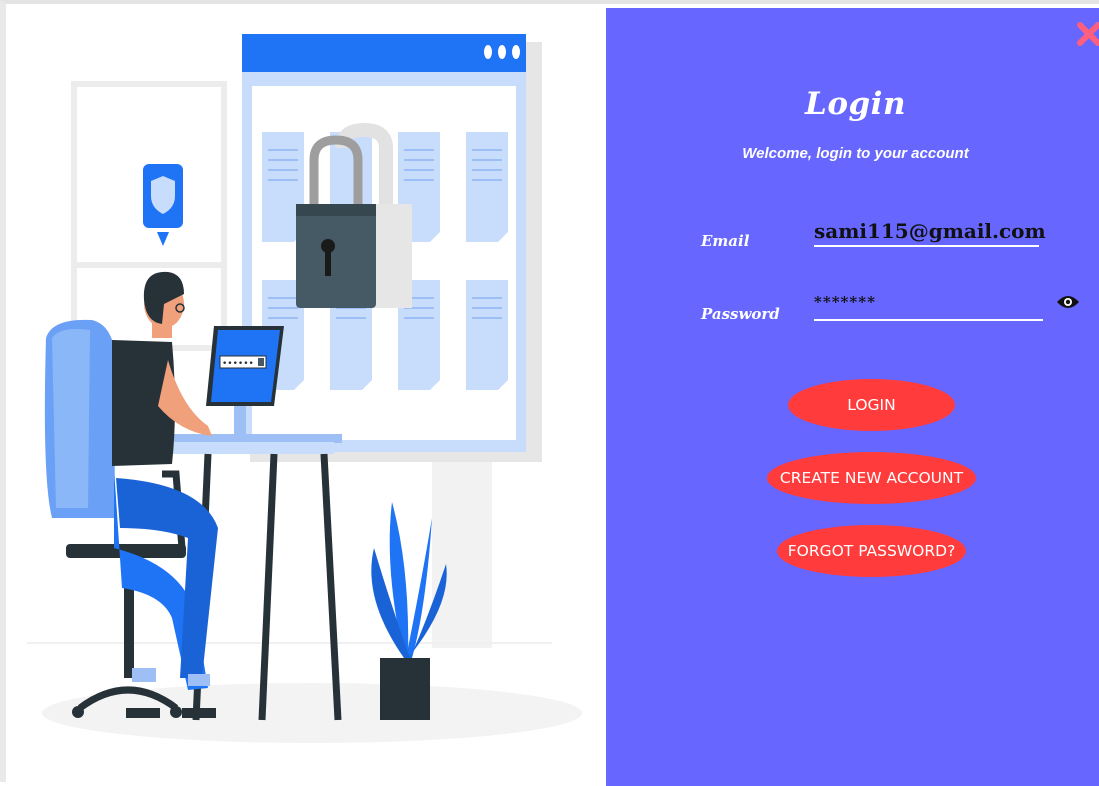 The width and height of the screenshot is (1099, 786). What do you see at coordinates (855, 153) in the screenshot?
I see `welcome-subtitle: Welcome, login to your account` at bounding box center [855, 153].